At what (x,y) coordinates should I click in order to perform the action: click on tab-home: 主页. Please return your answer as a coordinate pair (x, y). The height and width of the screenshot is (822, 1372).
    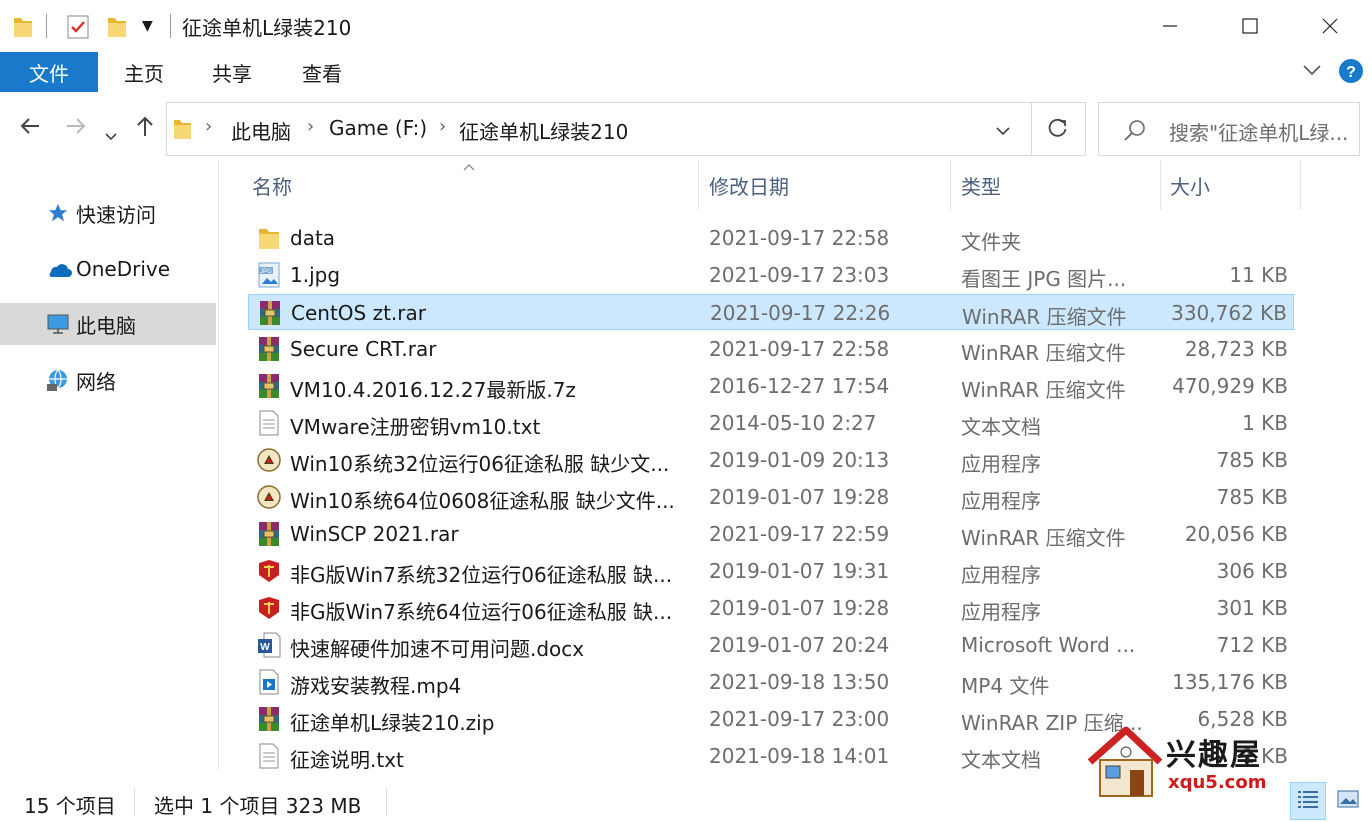
    Looking at the image, I should click on (144, 72).